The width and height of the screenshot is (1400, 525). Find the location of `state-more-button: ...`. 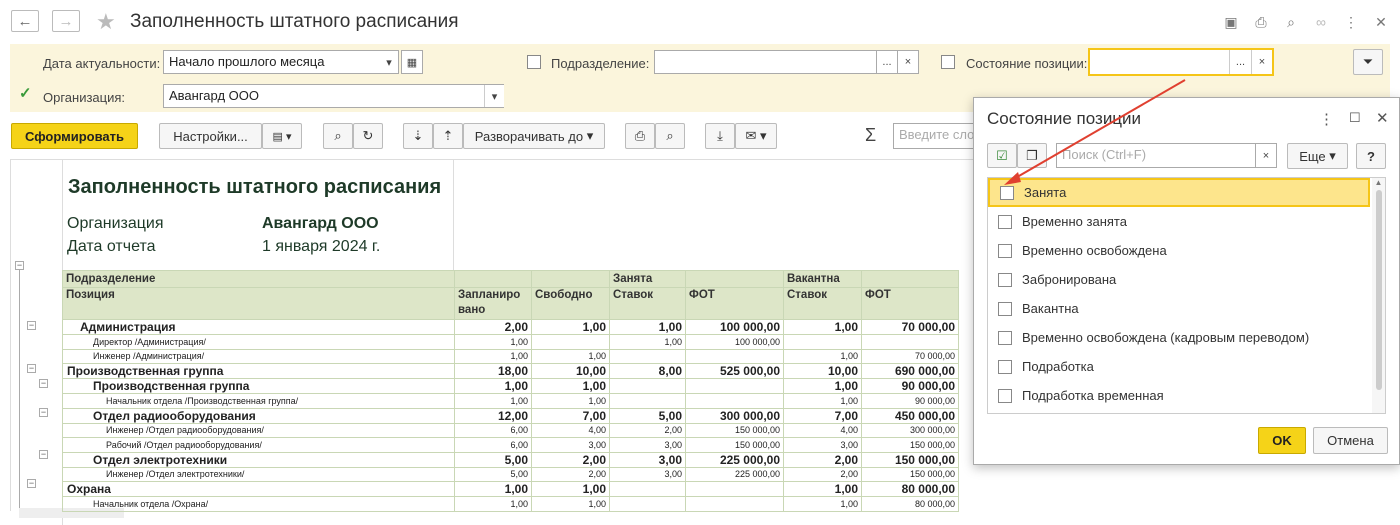

state-more-button: ... is located at coordinates (1240, 62).